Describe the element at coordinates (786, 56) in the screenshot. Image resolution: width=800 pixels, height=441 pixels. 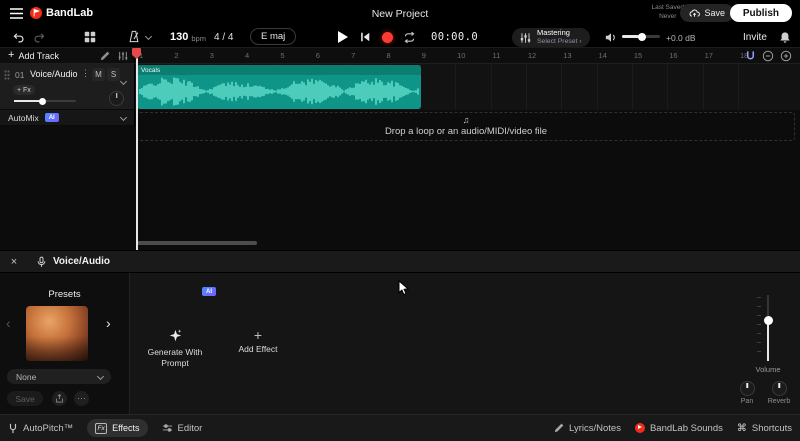
I see `zoom-in-icon` at that location.